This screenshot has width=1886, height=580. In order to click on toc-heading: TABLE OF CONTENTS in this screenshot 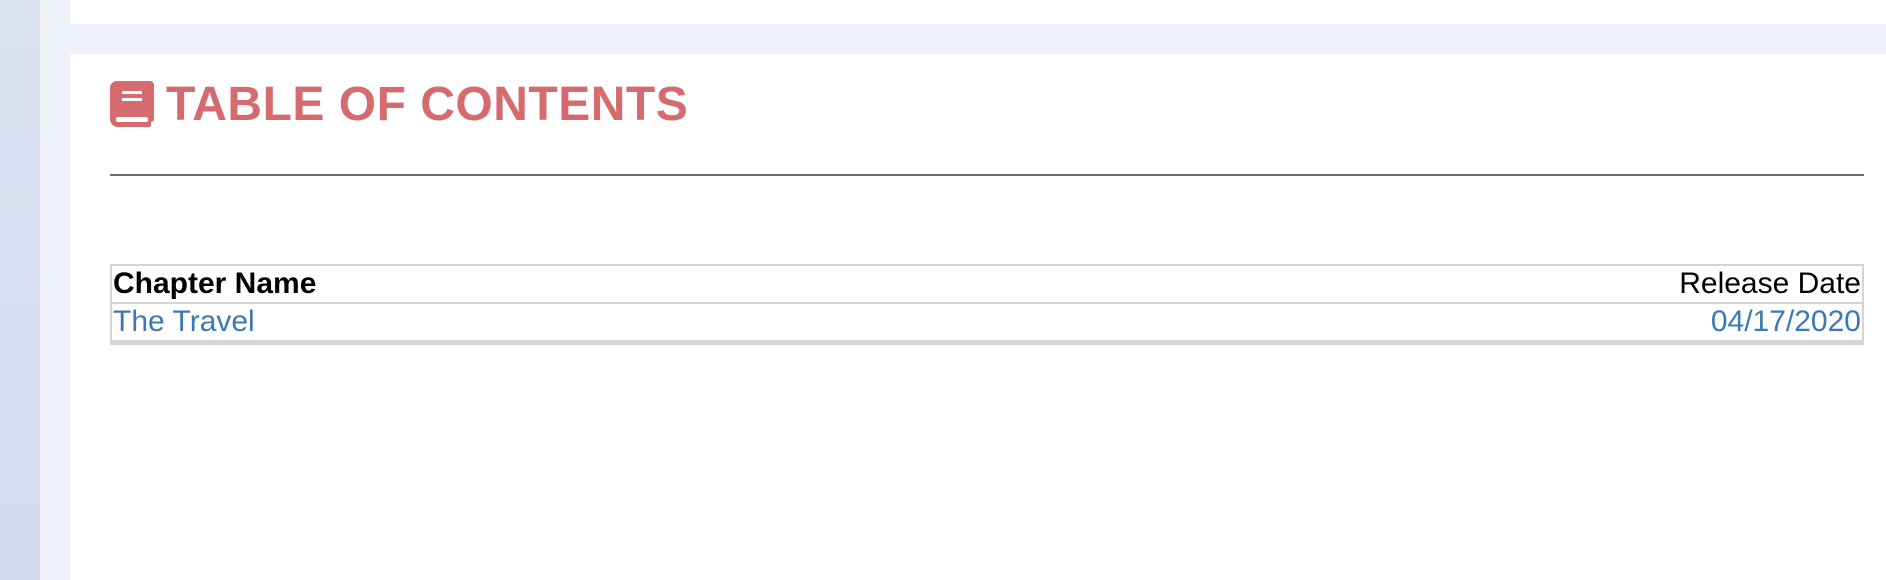, I will do `click(399, 105)`.